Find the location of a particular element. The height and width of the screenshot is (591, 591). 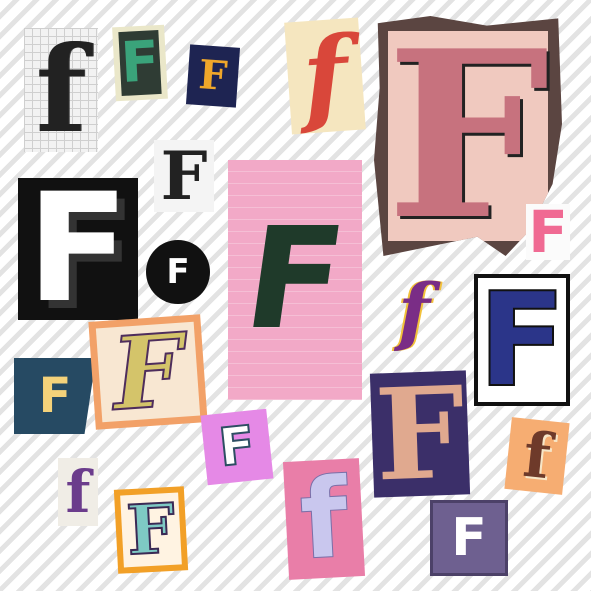

letter-cutout-pink-paper-F: F is located at coordinates (295, 280).